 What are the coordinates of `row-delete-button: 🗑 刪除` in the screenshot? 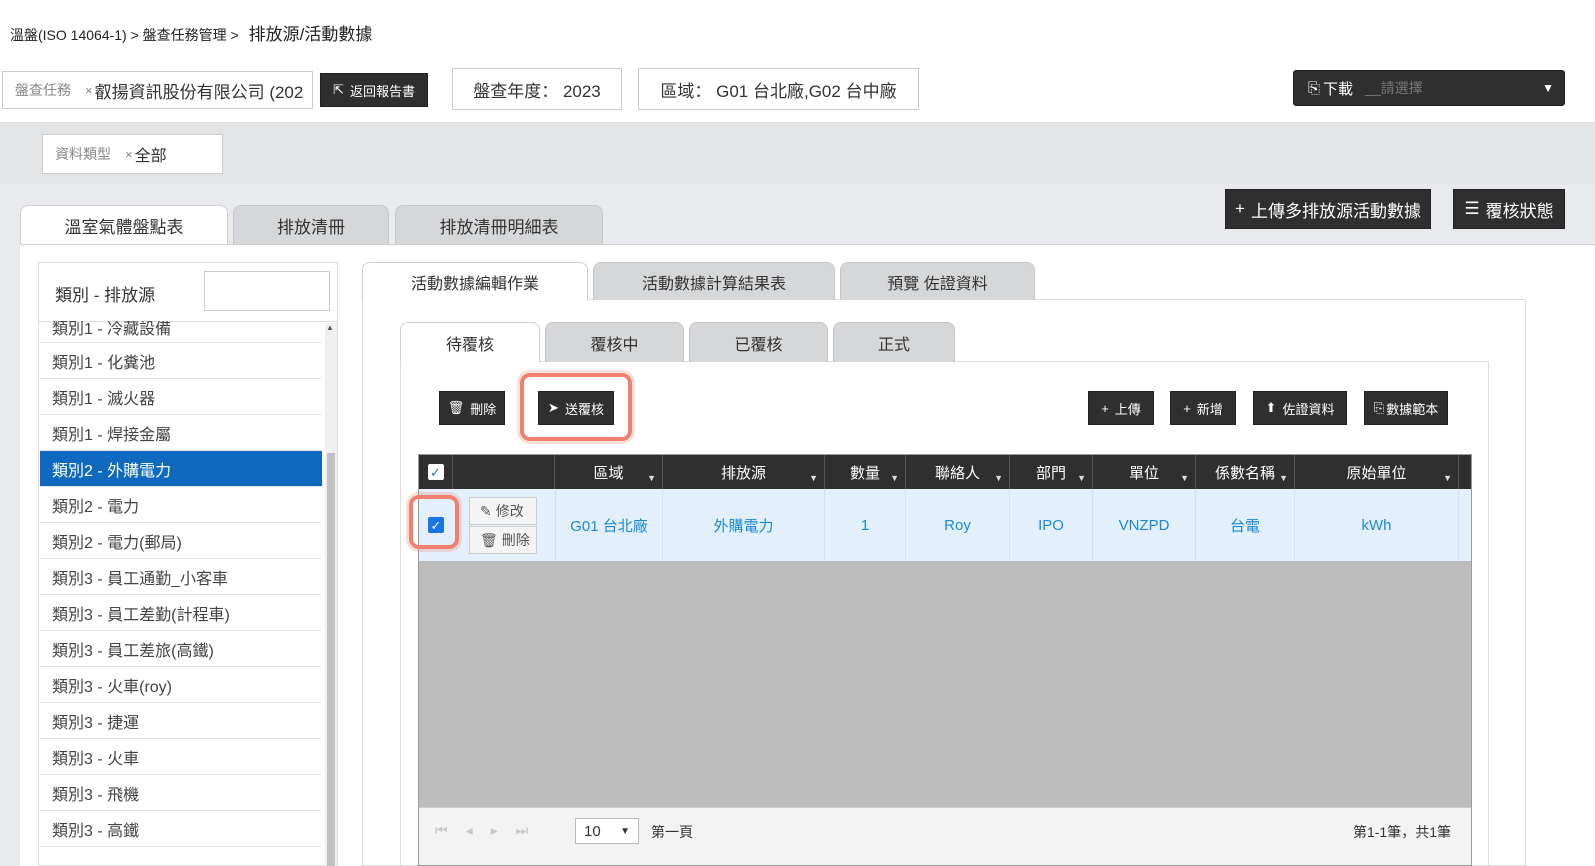 It's located at (503, 540).